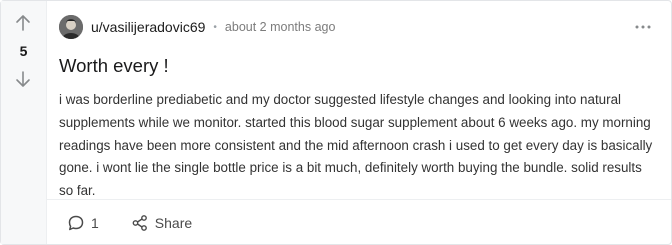 The image size is (672, 245). I want to click on post-timestamp: about 2 months ago, so click(280, 27).